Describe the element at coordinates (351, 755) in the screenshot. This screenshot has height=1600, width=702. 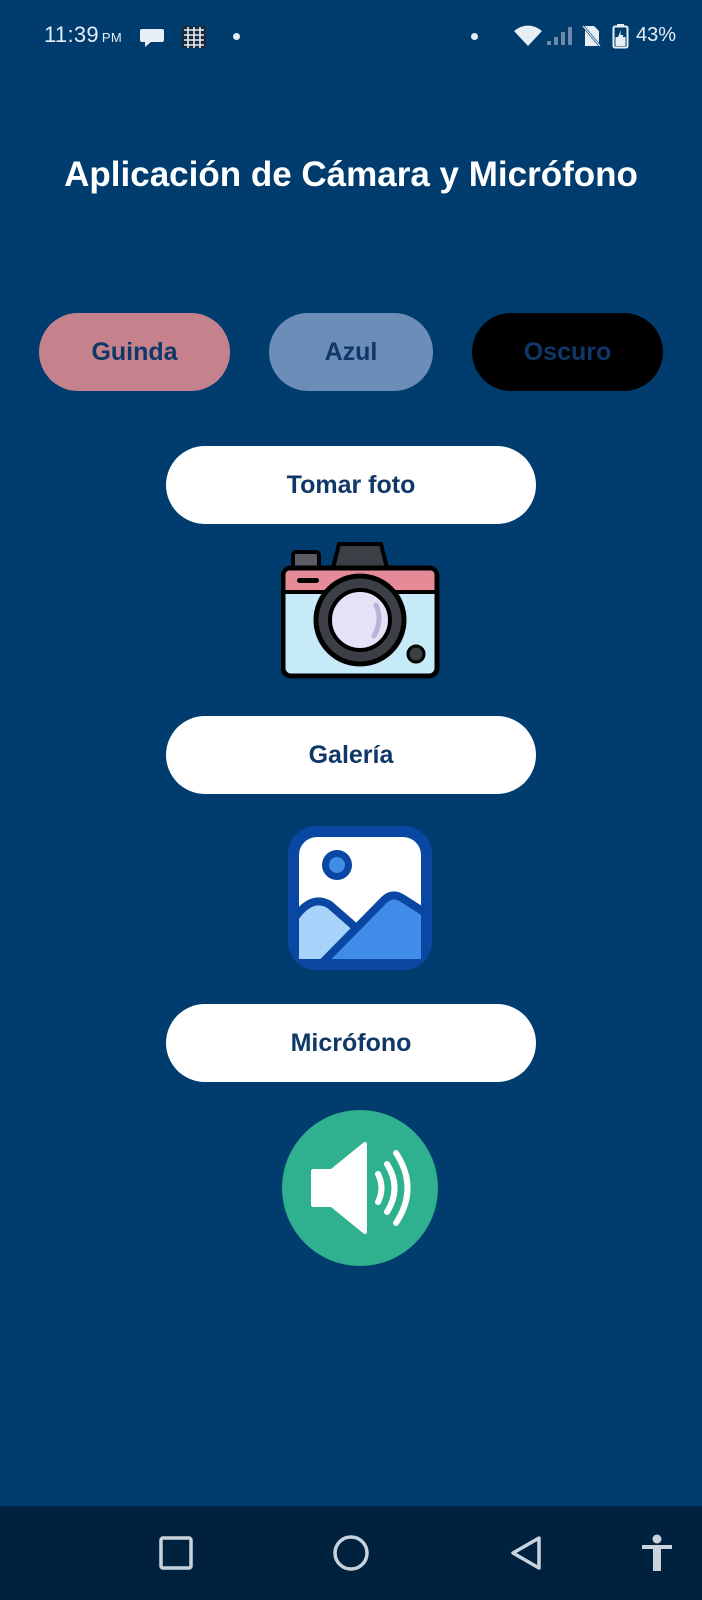
I see `gallery-button: Galería` at that location.